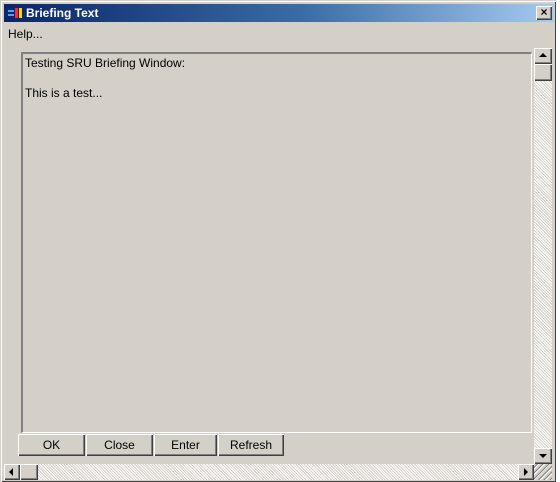  What do you see at coordinates (544, 13) in the screenshot?
I see `close-icon: ×` at bounding box center [544, 13].